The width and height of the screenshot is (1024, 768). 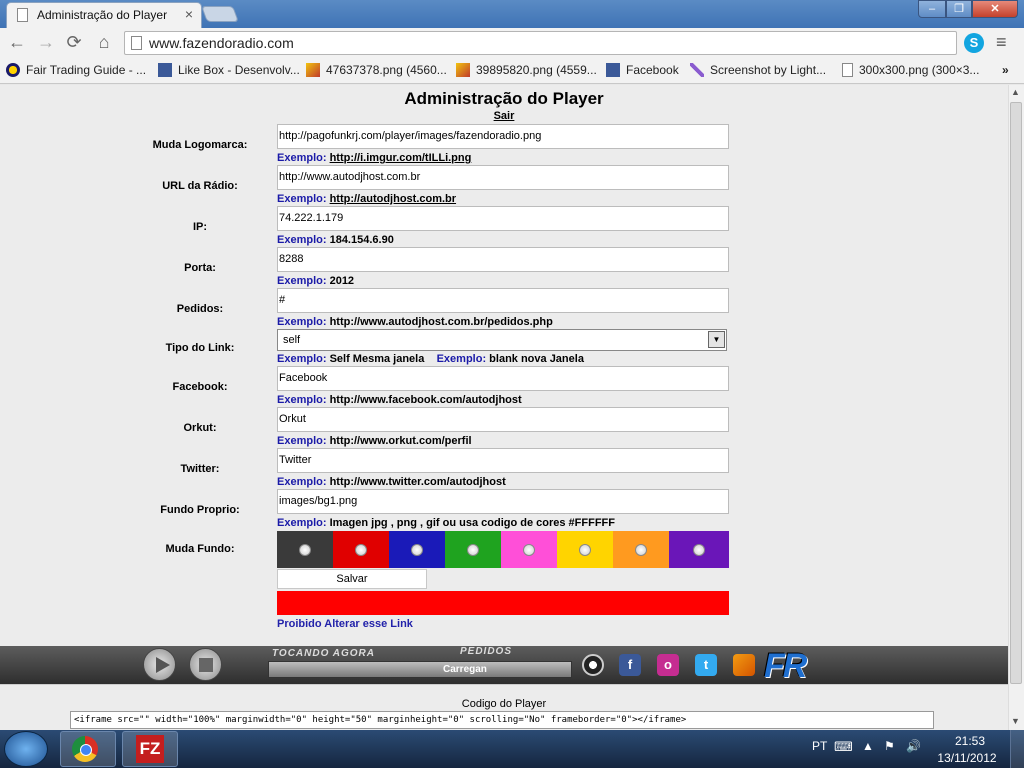 What do you see at coordinates (974, 43) in the screenshot?
I see `skype-icon: S` at bounding box center [974, 43].